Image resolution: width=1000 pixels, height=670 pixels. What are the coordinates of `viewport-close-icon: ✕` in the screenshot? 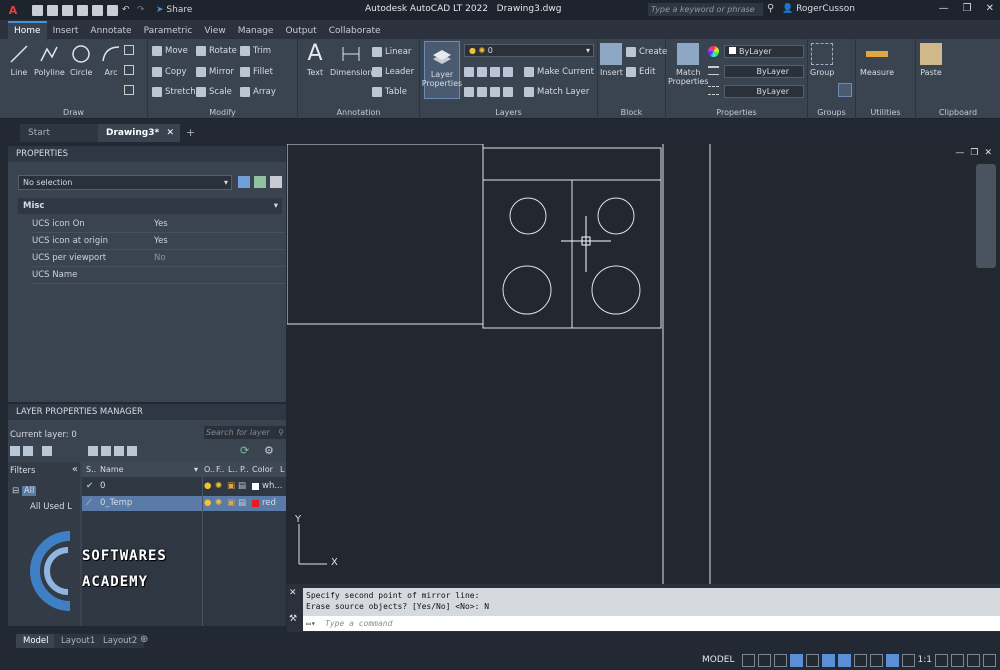 It's located at (988, 153).